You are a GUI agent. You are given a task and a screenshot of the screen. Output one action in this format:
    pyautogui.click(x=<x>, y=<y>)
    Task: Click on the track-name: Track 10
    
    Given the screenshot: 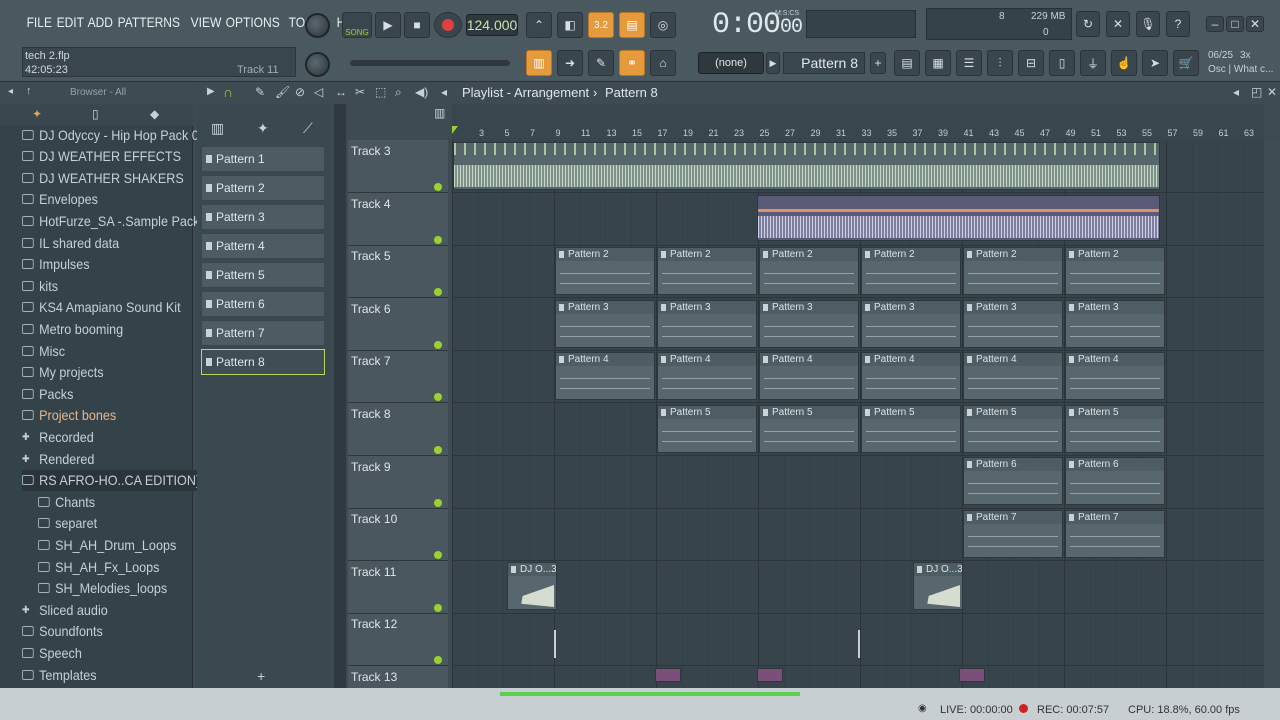 What is the action you would take?
    pyautogui.click(x=374, y=519)
    